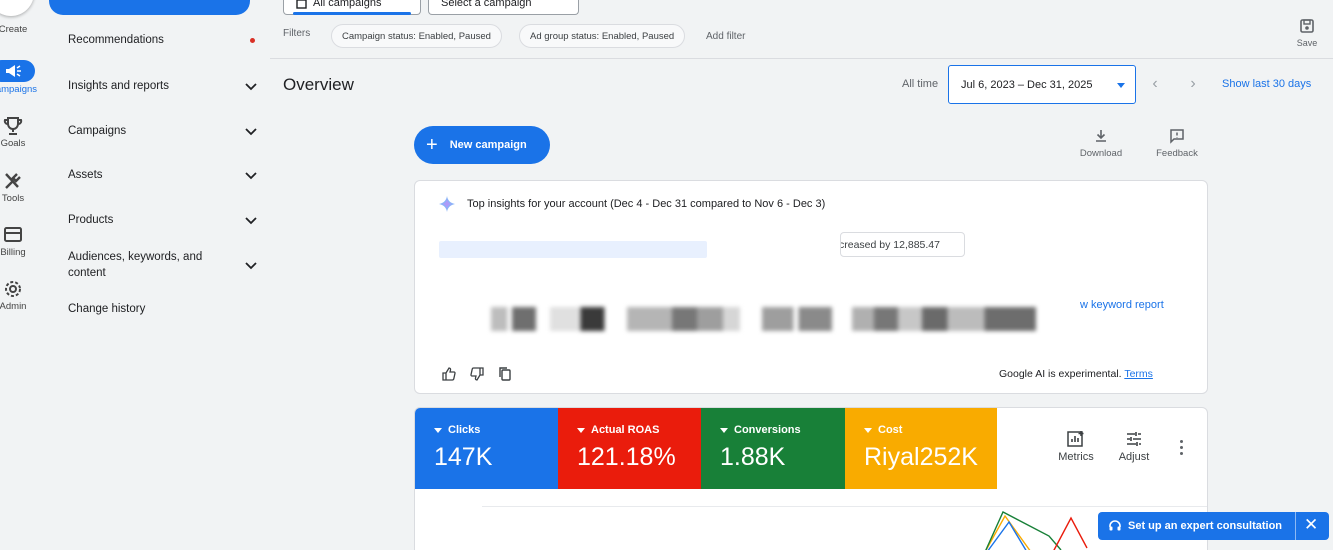 This screenshot has width=1333, height=550. Describe the element at coordinates (1311, 525) in the screenshot. I see `close-icon: ✕` at that location.